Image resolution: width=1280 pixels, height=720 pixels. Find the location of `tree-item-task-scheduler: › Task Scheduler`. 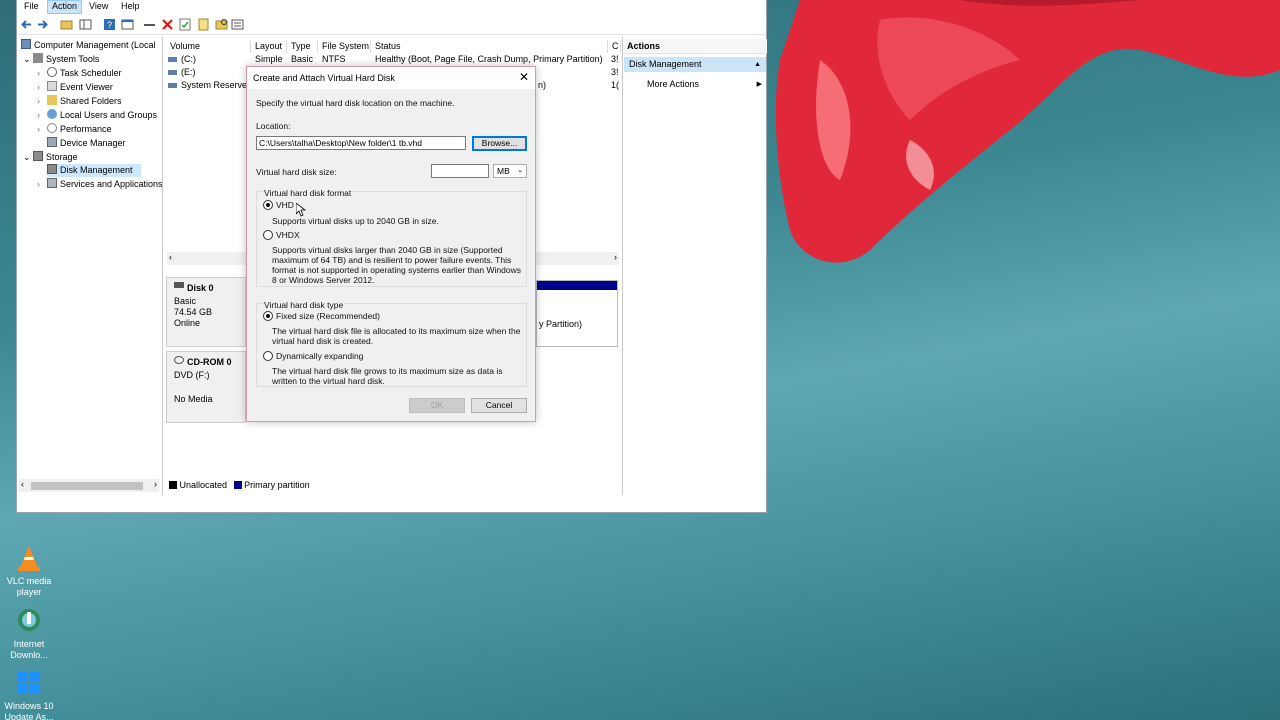

tree-item-task-scheduler: › Task Scheduler is located at coordinates (79, 73).